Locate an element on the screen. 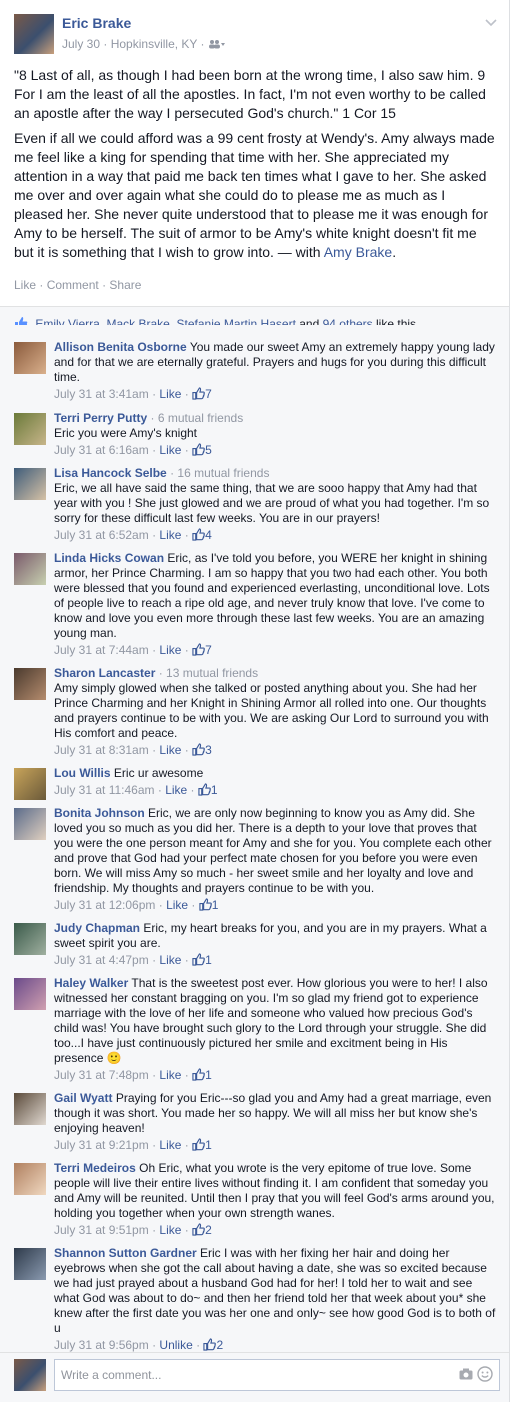  emoji-icon is located at coordinates (485, 1376).